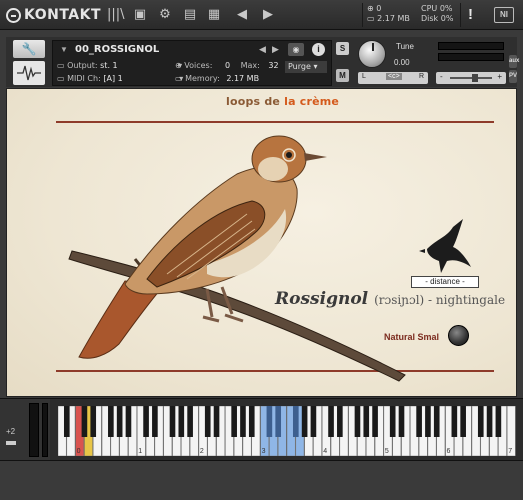 This screenshot has height=500, width=523. What do you see at coordinates (441, 76) in the screenshot?
I see `volume-minus: -` at bounding box center [441, 76].